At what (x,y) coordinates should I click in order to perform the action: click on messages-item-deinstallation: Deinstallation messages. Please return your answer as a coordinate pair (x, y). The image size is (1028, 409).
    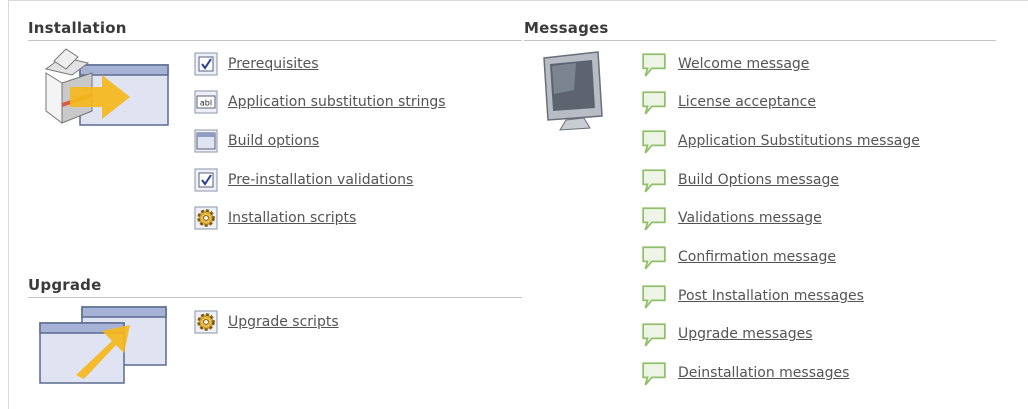
    Looking at the image, I should click on (744, 373).